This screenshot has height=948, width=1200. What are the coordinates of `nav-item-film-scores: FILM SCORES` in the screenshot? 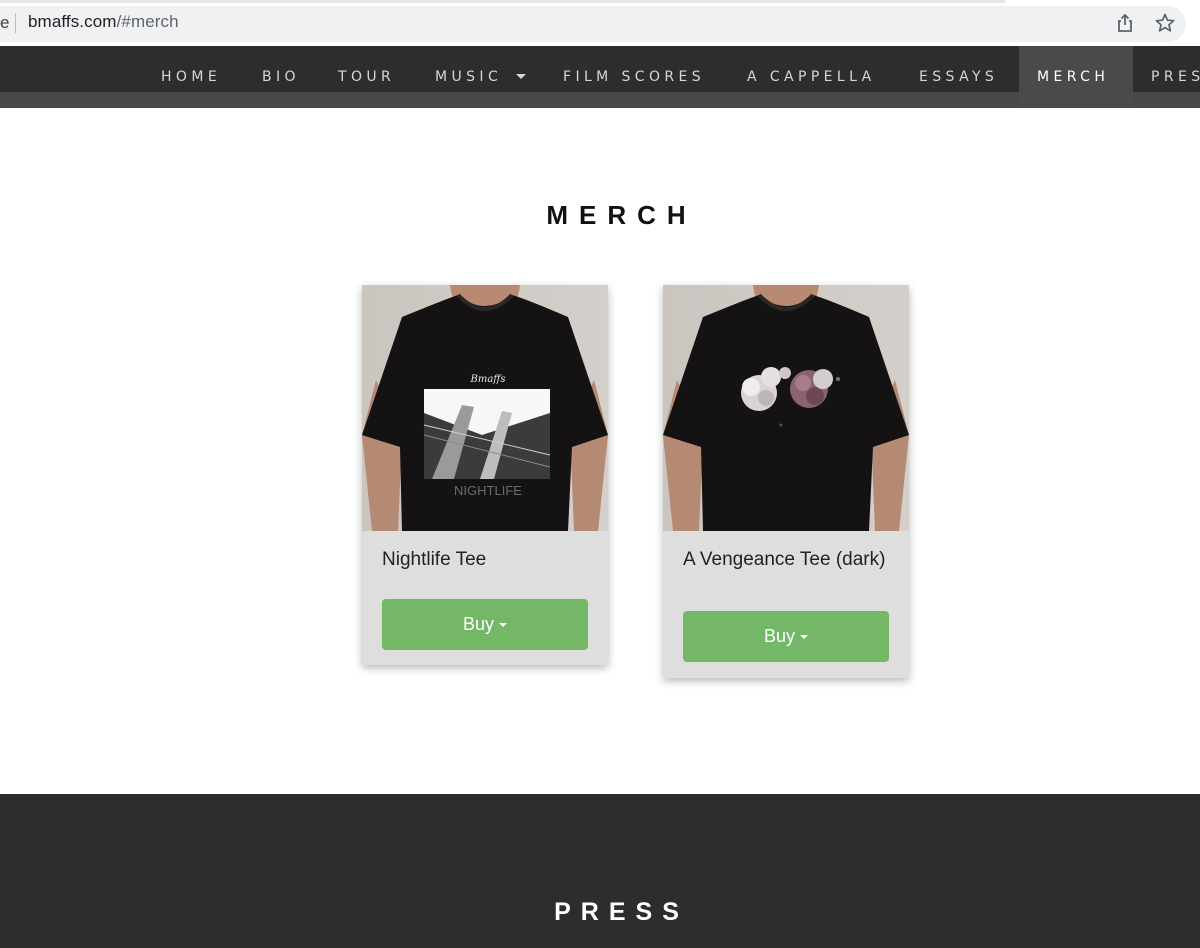 It's located at (634, 69).